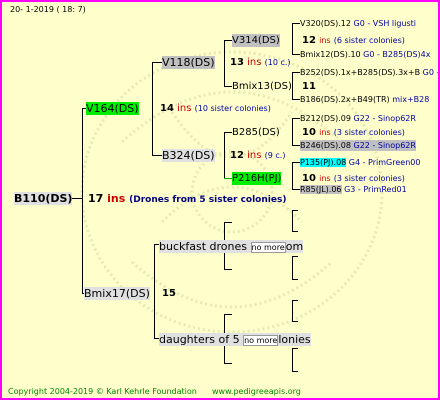 Image resolution: width=440 pixels, height=400 pixels. What do you see at coordinates (235, 339) in the screenshot?
I see `daughters-label: daughters of 5 no morelonies` at bounding box center [235, 339].